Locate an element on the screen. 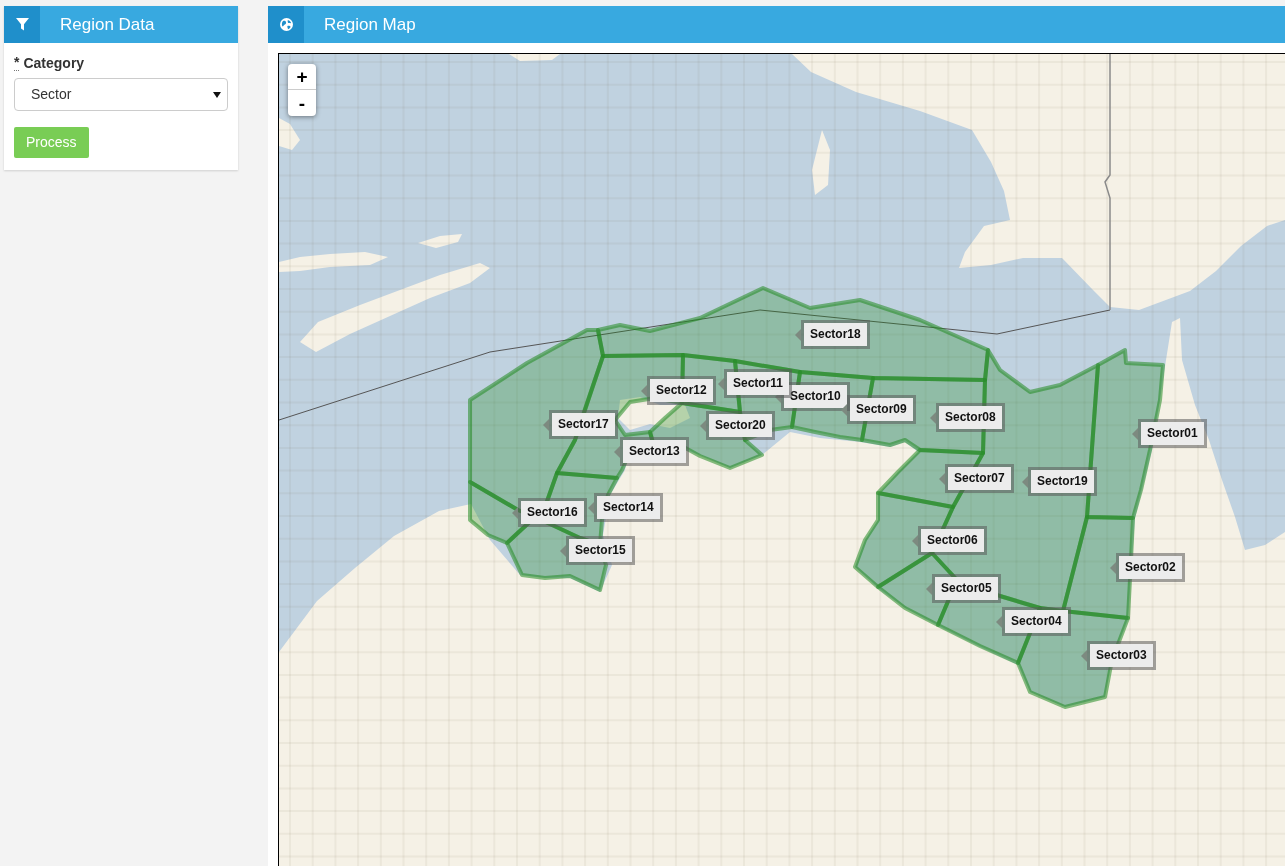 This screenshot has width=1285, height=866. panel-title: Region Data is located at coordinates (107, 24).